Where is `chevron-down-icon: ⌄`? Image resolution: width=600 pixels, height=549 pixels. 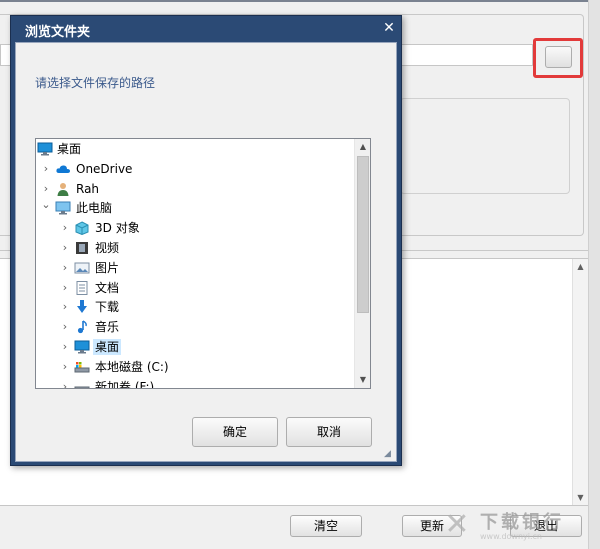
chevron-down-icon: ⌄ is located at coordinates (46, 207).